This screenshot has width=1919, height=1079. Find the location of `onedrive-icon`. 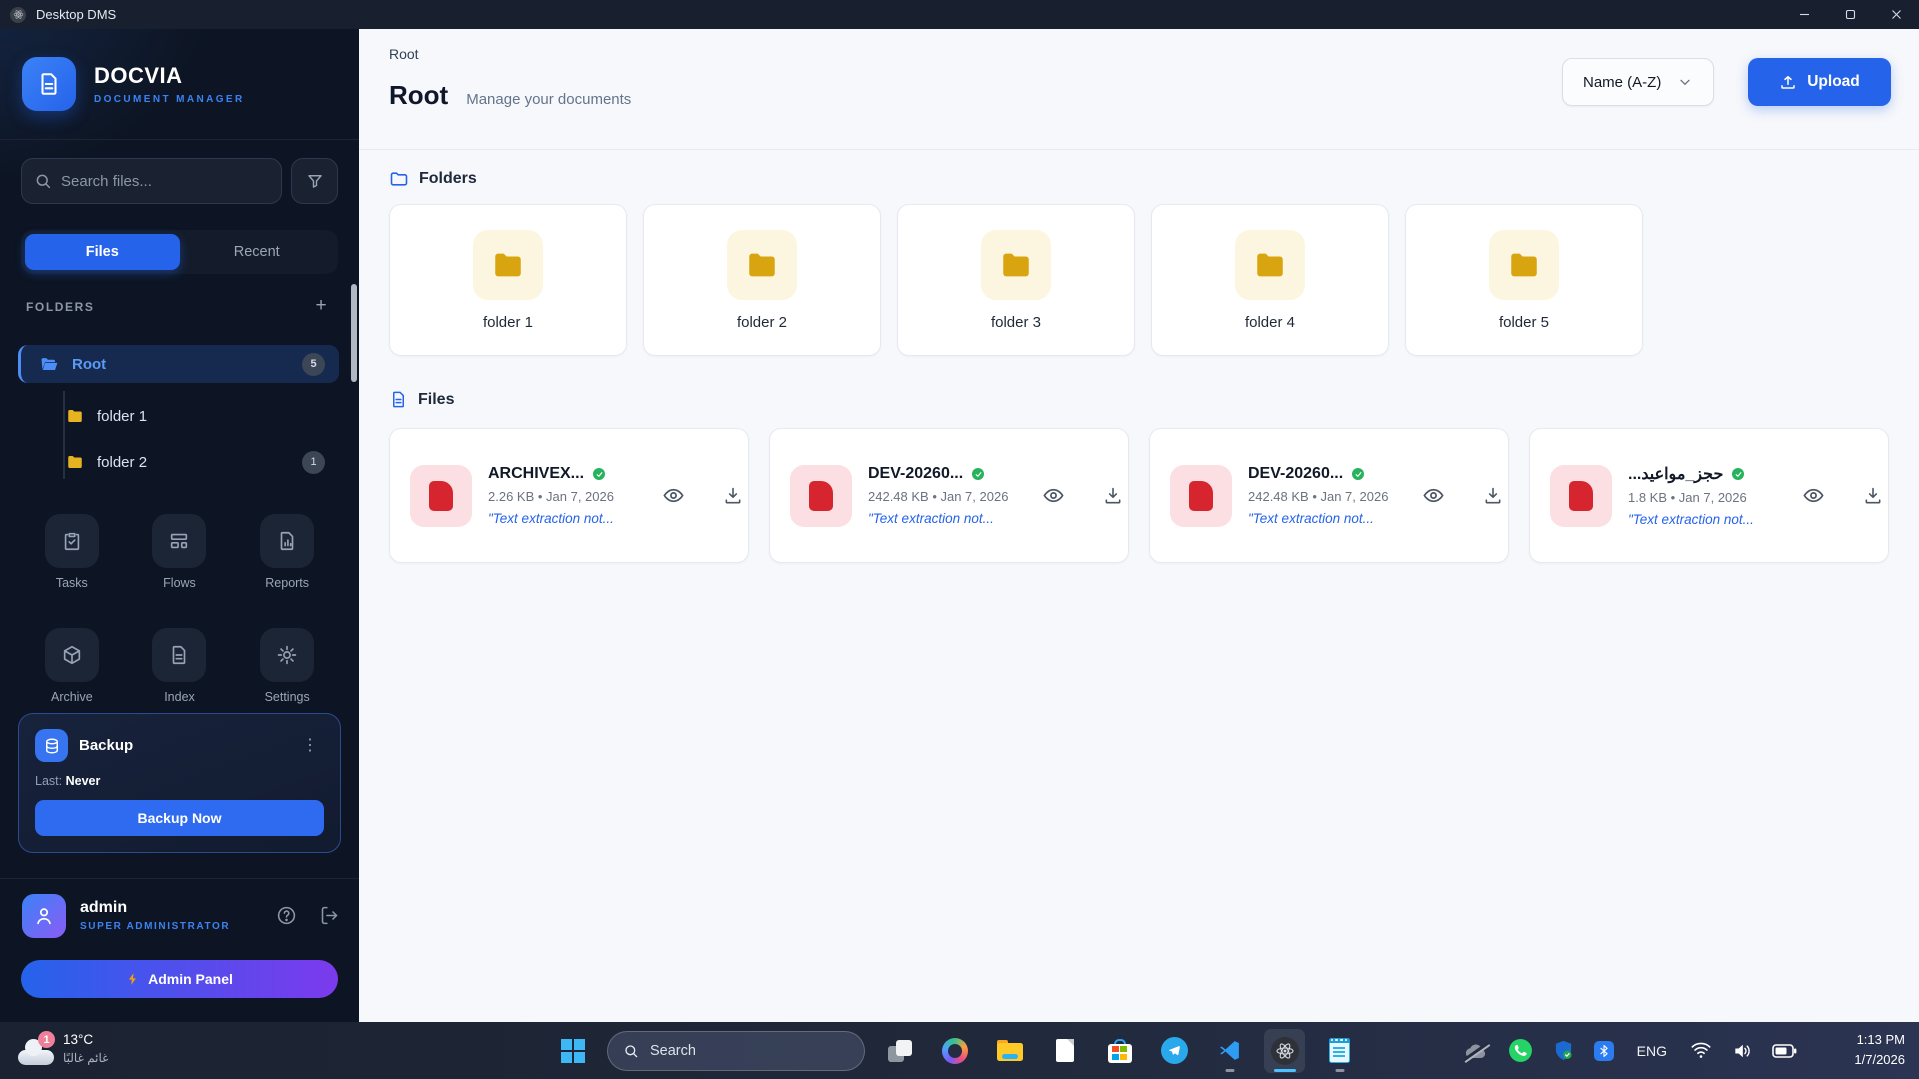

onedrive-icon is located at coordinates (1475, 1051).